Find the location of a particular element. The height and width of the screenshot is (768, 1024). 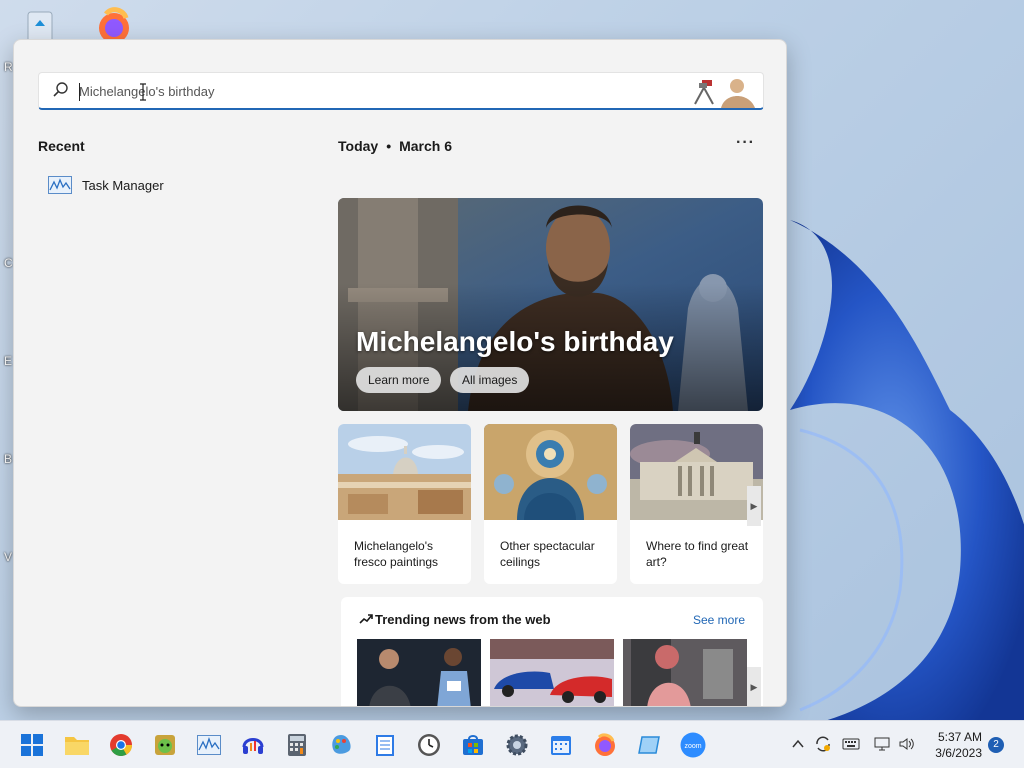

sync-icon is located at coordinates (823, 744).